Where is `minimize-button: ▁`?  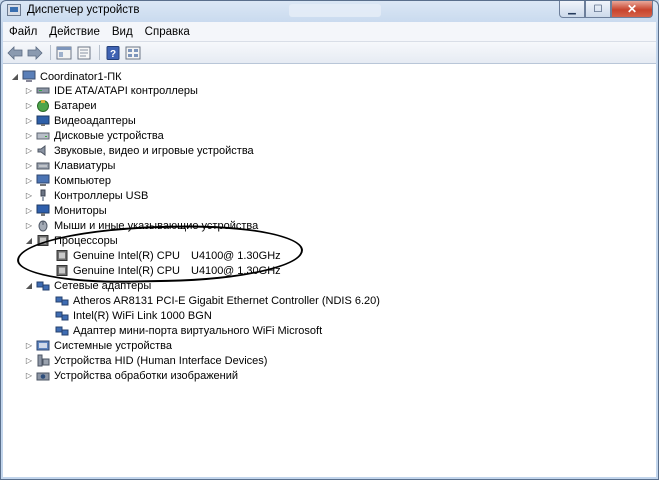
minimize-button: ▁ is located at coordinates (572, 9).